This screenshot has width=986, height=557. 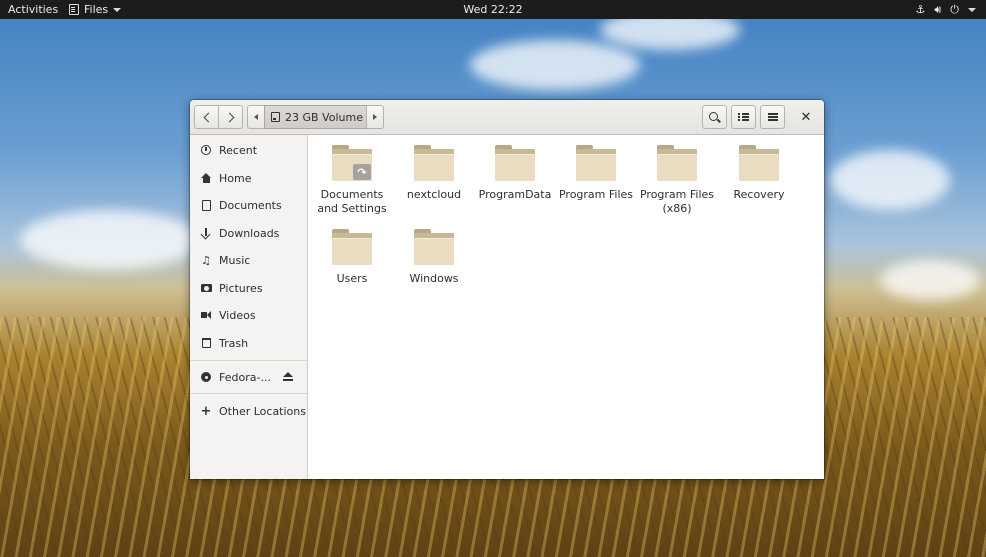 I want to click on sidebar-item-label: Trash, so click(x=234, y=343).